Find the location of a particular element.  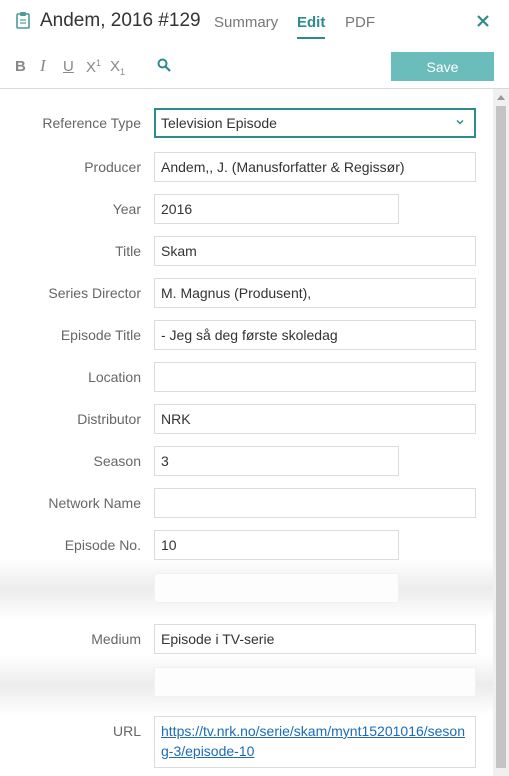

episode-no-field: 10 is located at coordinates (276, 545).